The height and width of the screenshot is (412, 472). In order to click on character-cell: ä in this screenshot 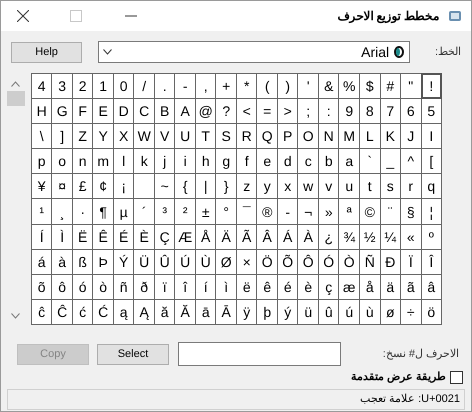, I will do `click(390, 286)`.